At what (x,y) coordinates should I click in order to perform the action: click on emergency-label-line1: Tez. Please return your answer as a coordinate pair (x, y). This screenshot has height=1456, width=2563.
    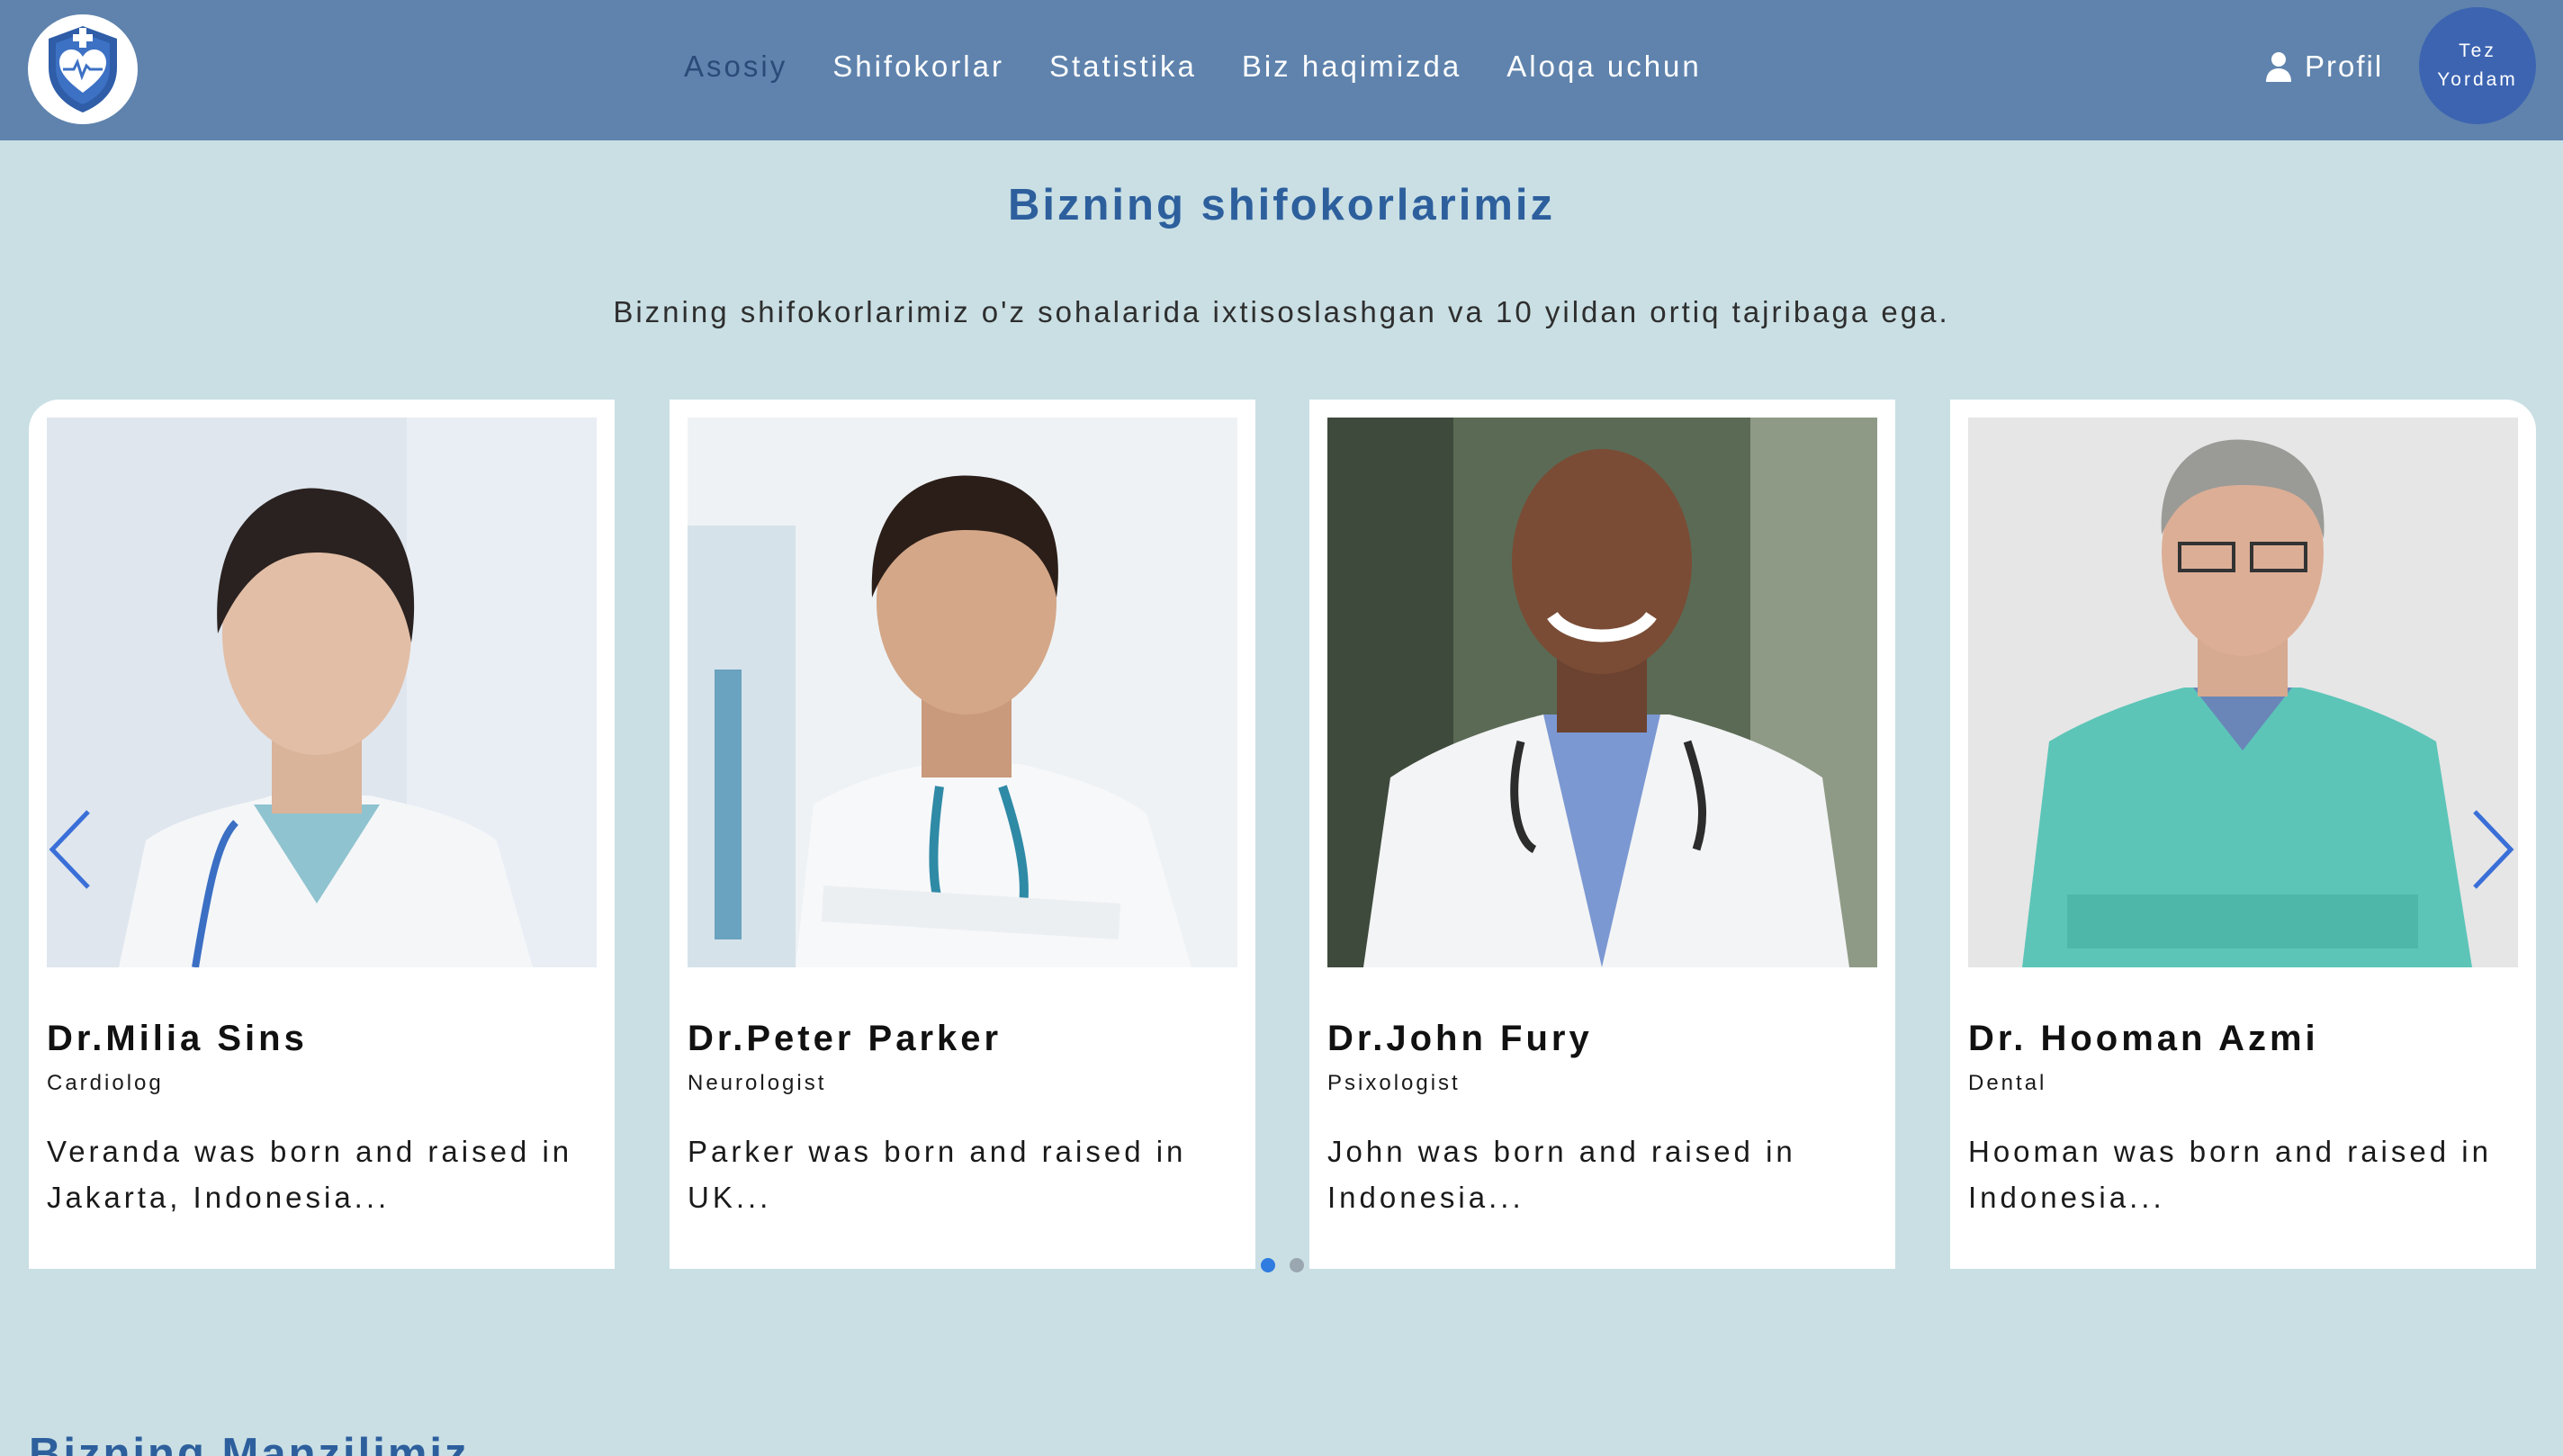
    Looking at the image, I should click on (2477, 51).